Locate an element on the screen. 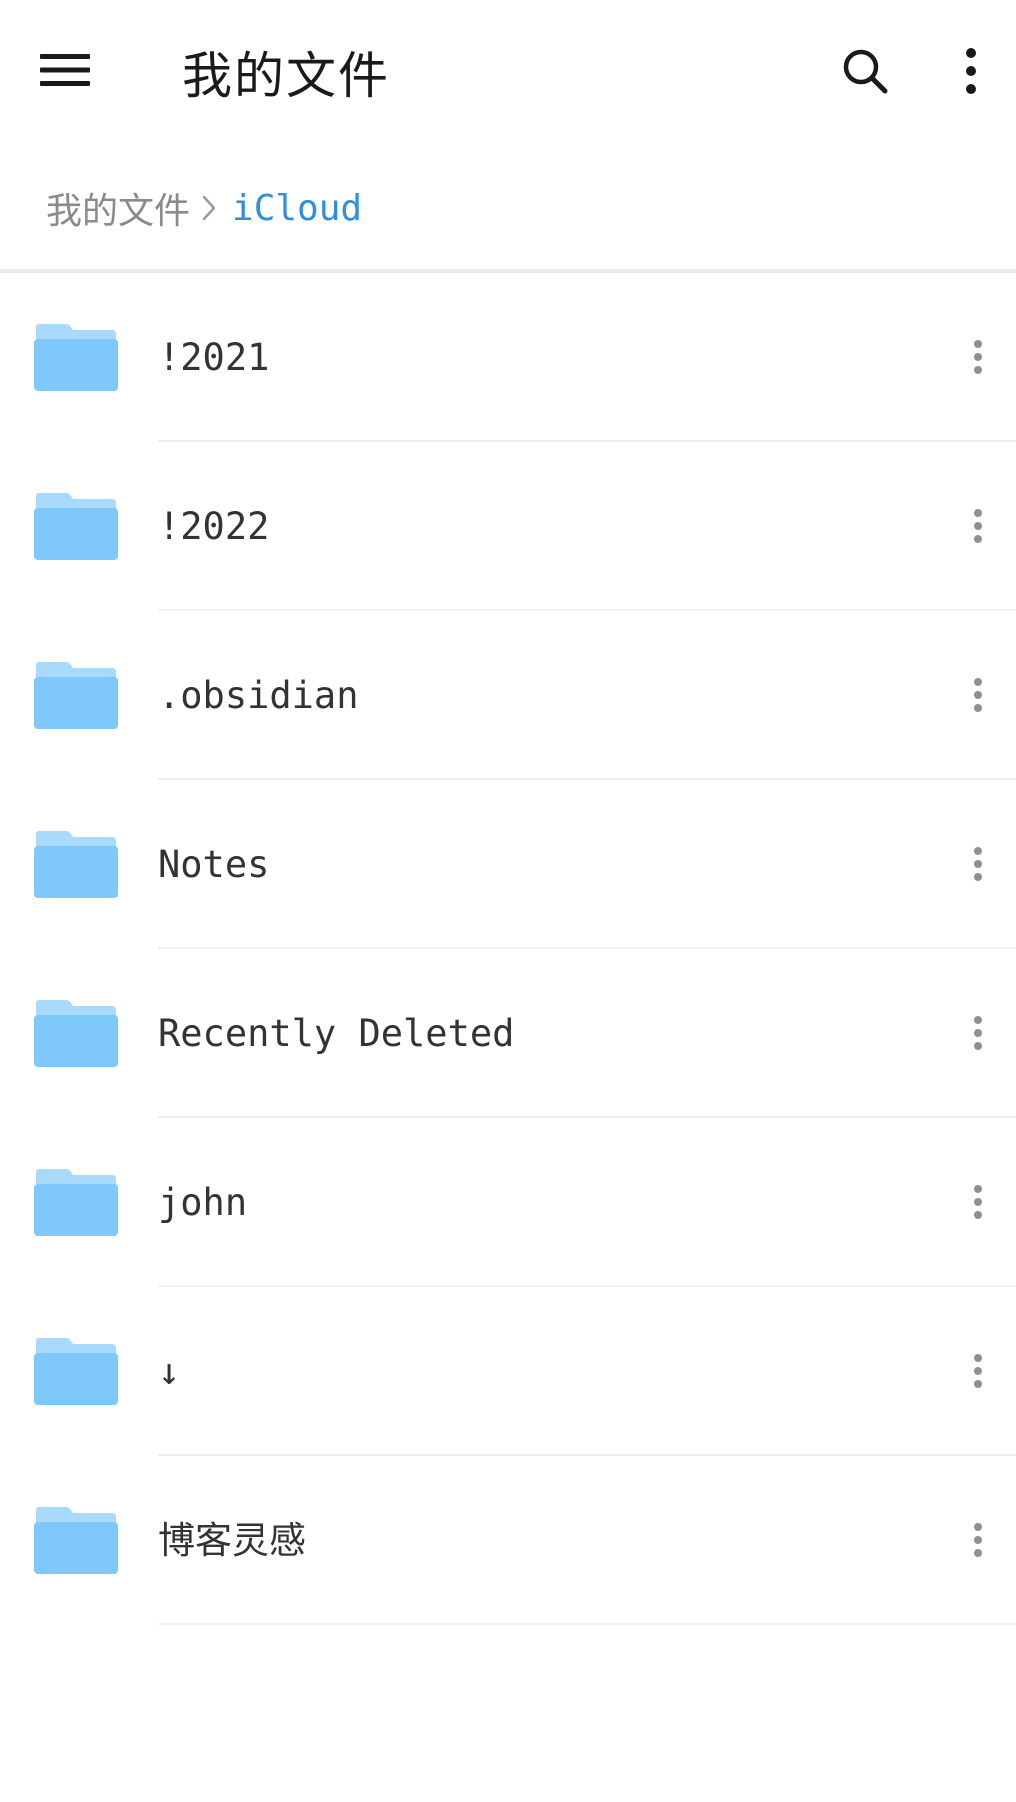 Image resolution: width=1016 pixels, height=1802 pixels. menu-button is located at coordinates (65, 70).